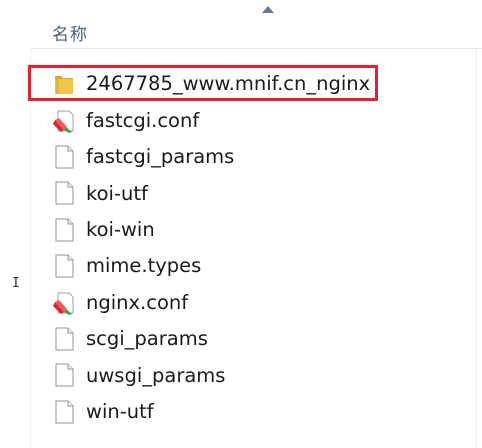  What do you see at coordinates (476, 224) in the screenshot?
I see `scrollbar-track` at bounding box center [476, 224].